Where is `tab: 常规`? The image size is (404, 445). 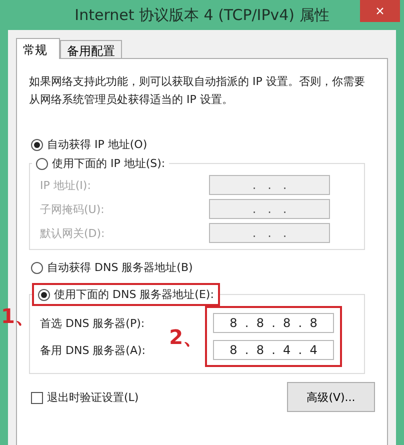
tab: 常规 is located at coordinates (38, 48).